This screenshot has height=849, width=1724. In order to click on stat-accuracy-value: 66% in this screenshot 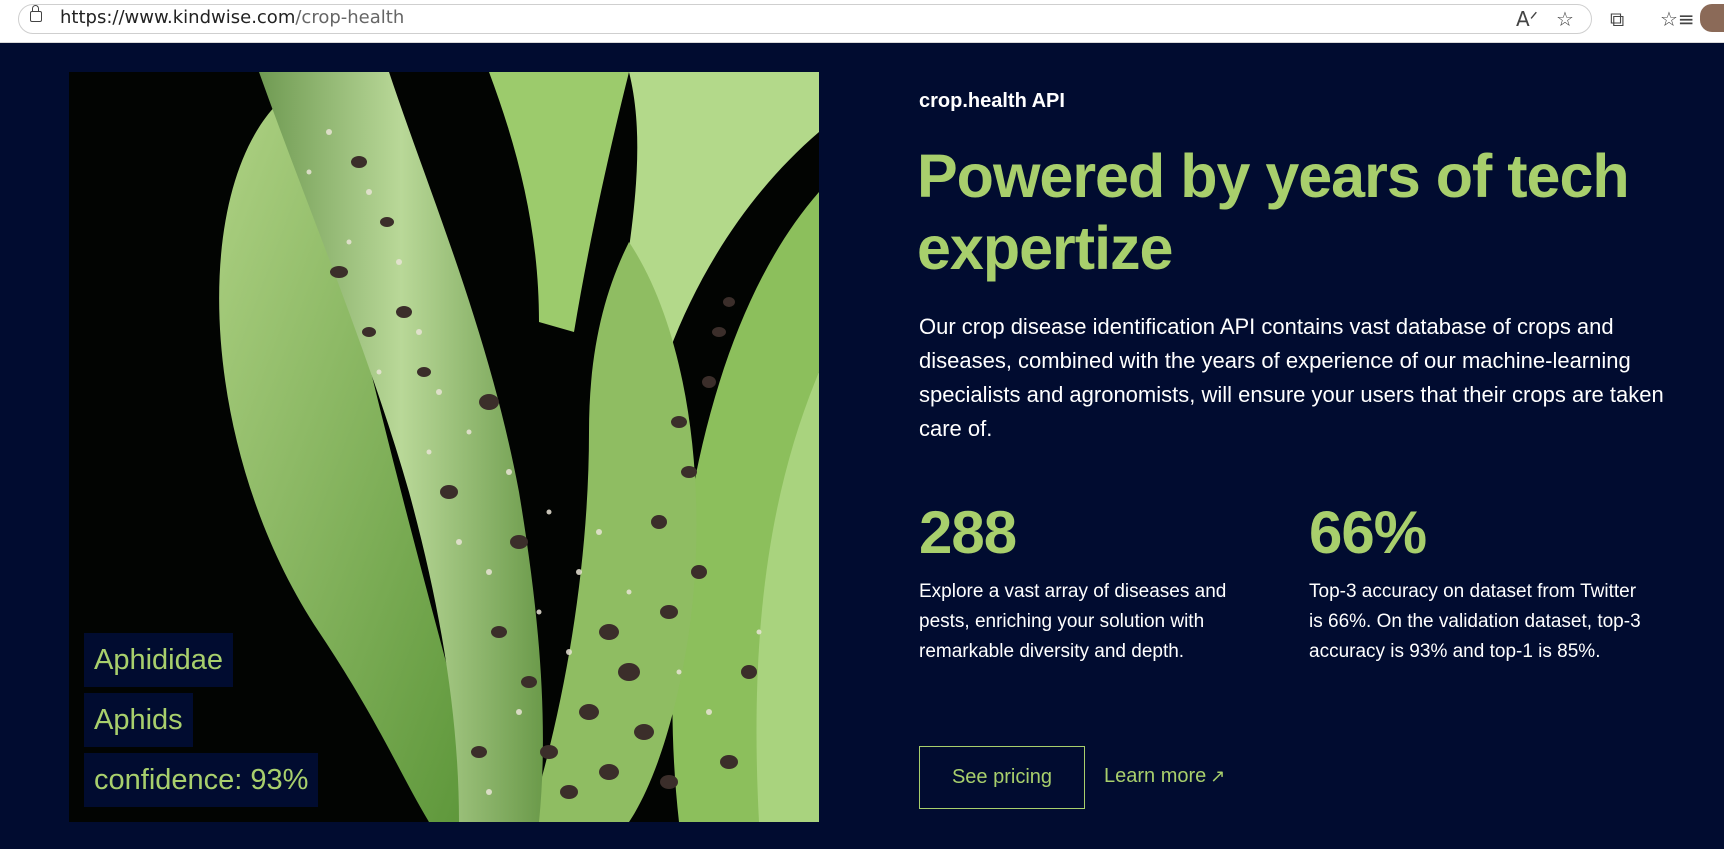, I will do `click(1368, 532)`.